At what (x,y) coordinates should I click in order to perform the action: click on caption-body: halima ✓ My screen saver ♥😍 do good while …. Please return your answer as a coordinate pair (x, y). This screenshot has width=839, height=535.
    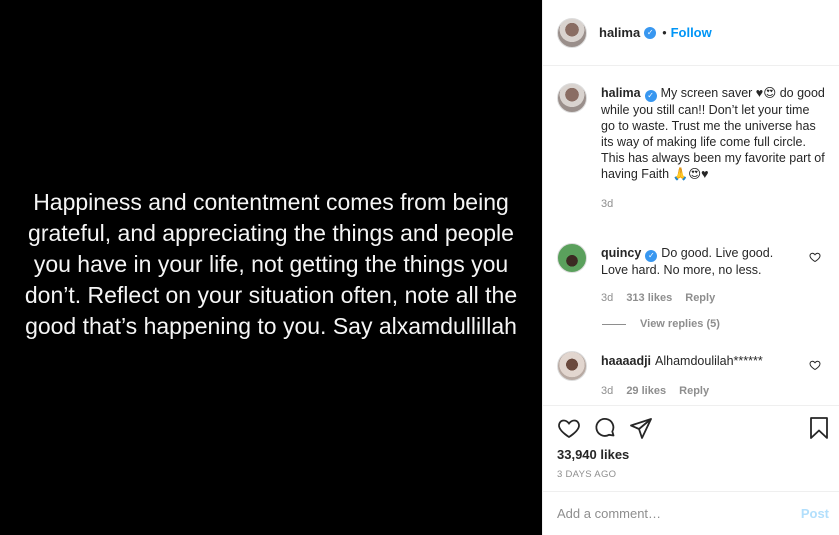
    Looking at the image, I should click on (713, 147).